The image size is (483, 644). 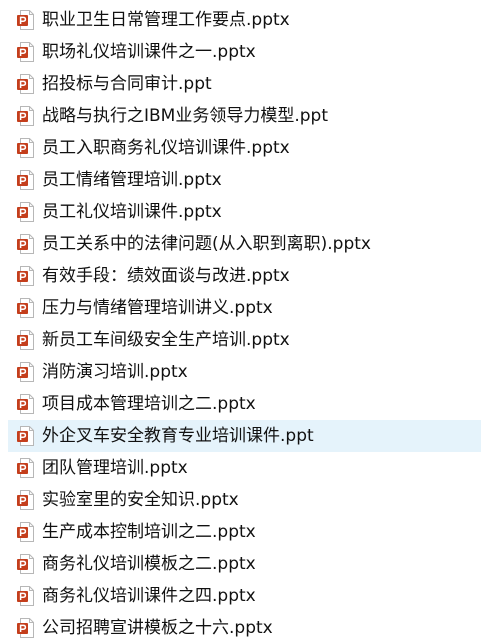 What do you see at coordinates (157, 628) in the screenshot?
I see `file-name: 公司招聘宣讲模板之十六.pptx` at bounding box center [157, 628].